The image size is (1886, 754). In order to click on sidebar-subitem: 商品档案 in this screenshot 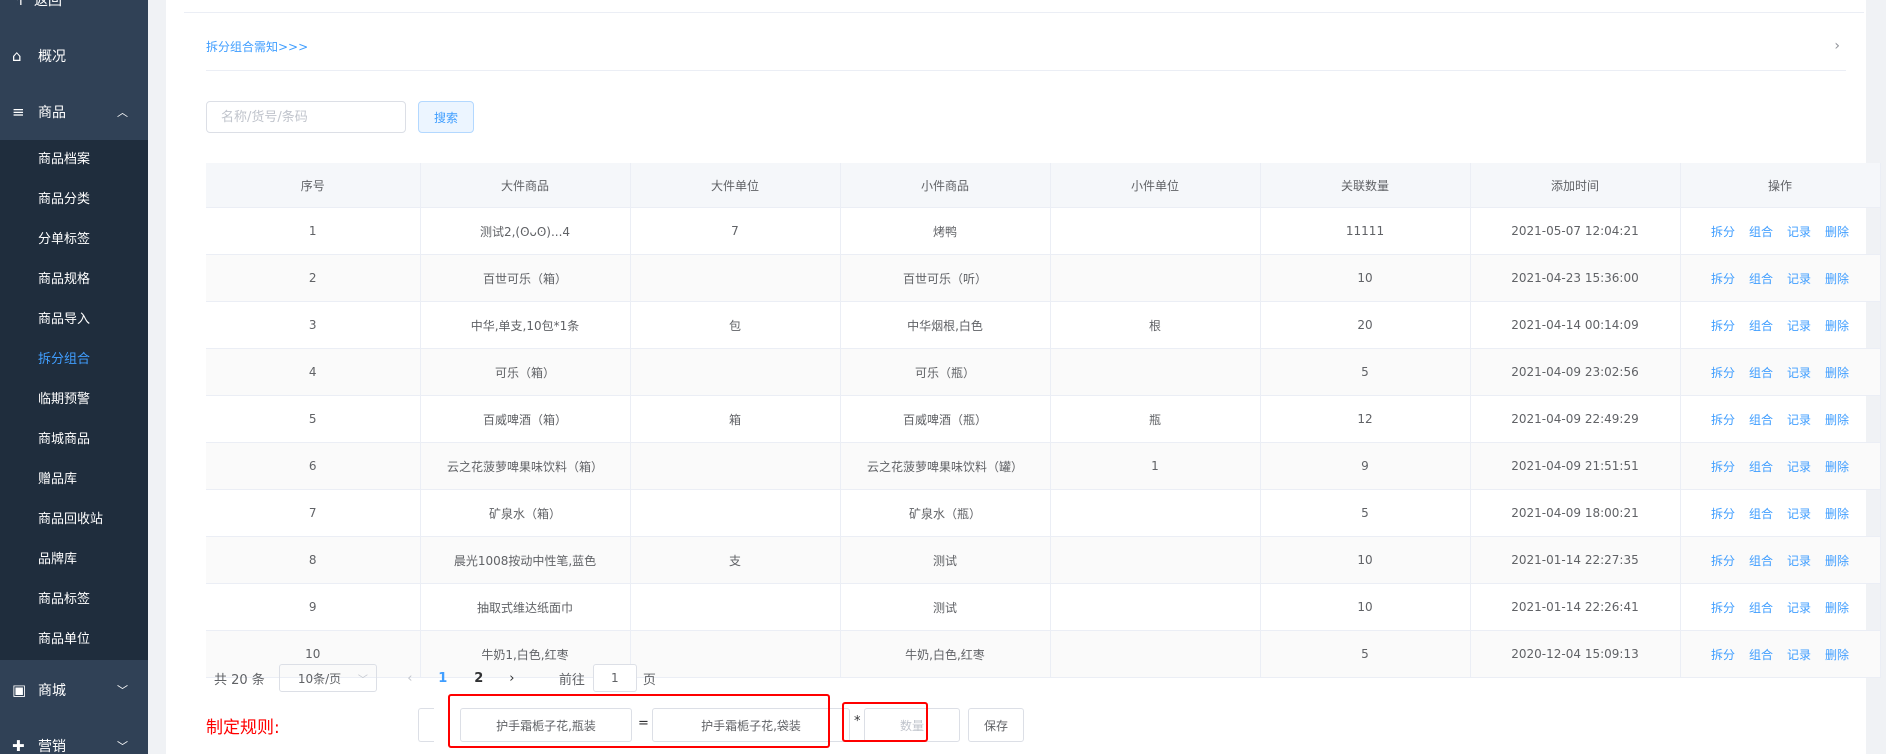, I will do `click(74, 160)`.